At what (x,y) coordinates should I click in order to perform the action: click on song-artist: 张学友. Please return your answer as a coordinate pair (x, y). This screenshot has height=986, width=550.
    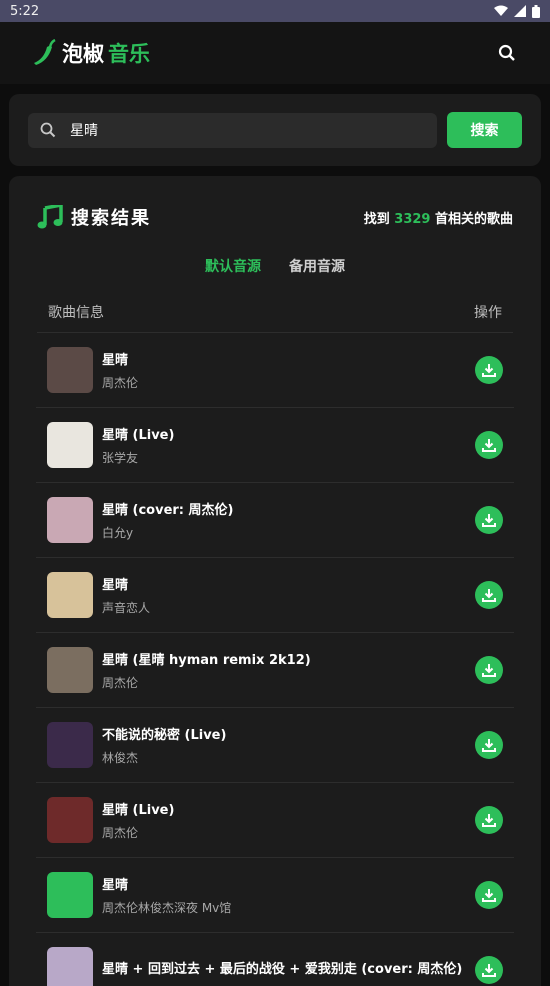
    Looking at the image, I should click on (120, 458).